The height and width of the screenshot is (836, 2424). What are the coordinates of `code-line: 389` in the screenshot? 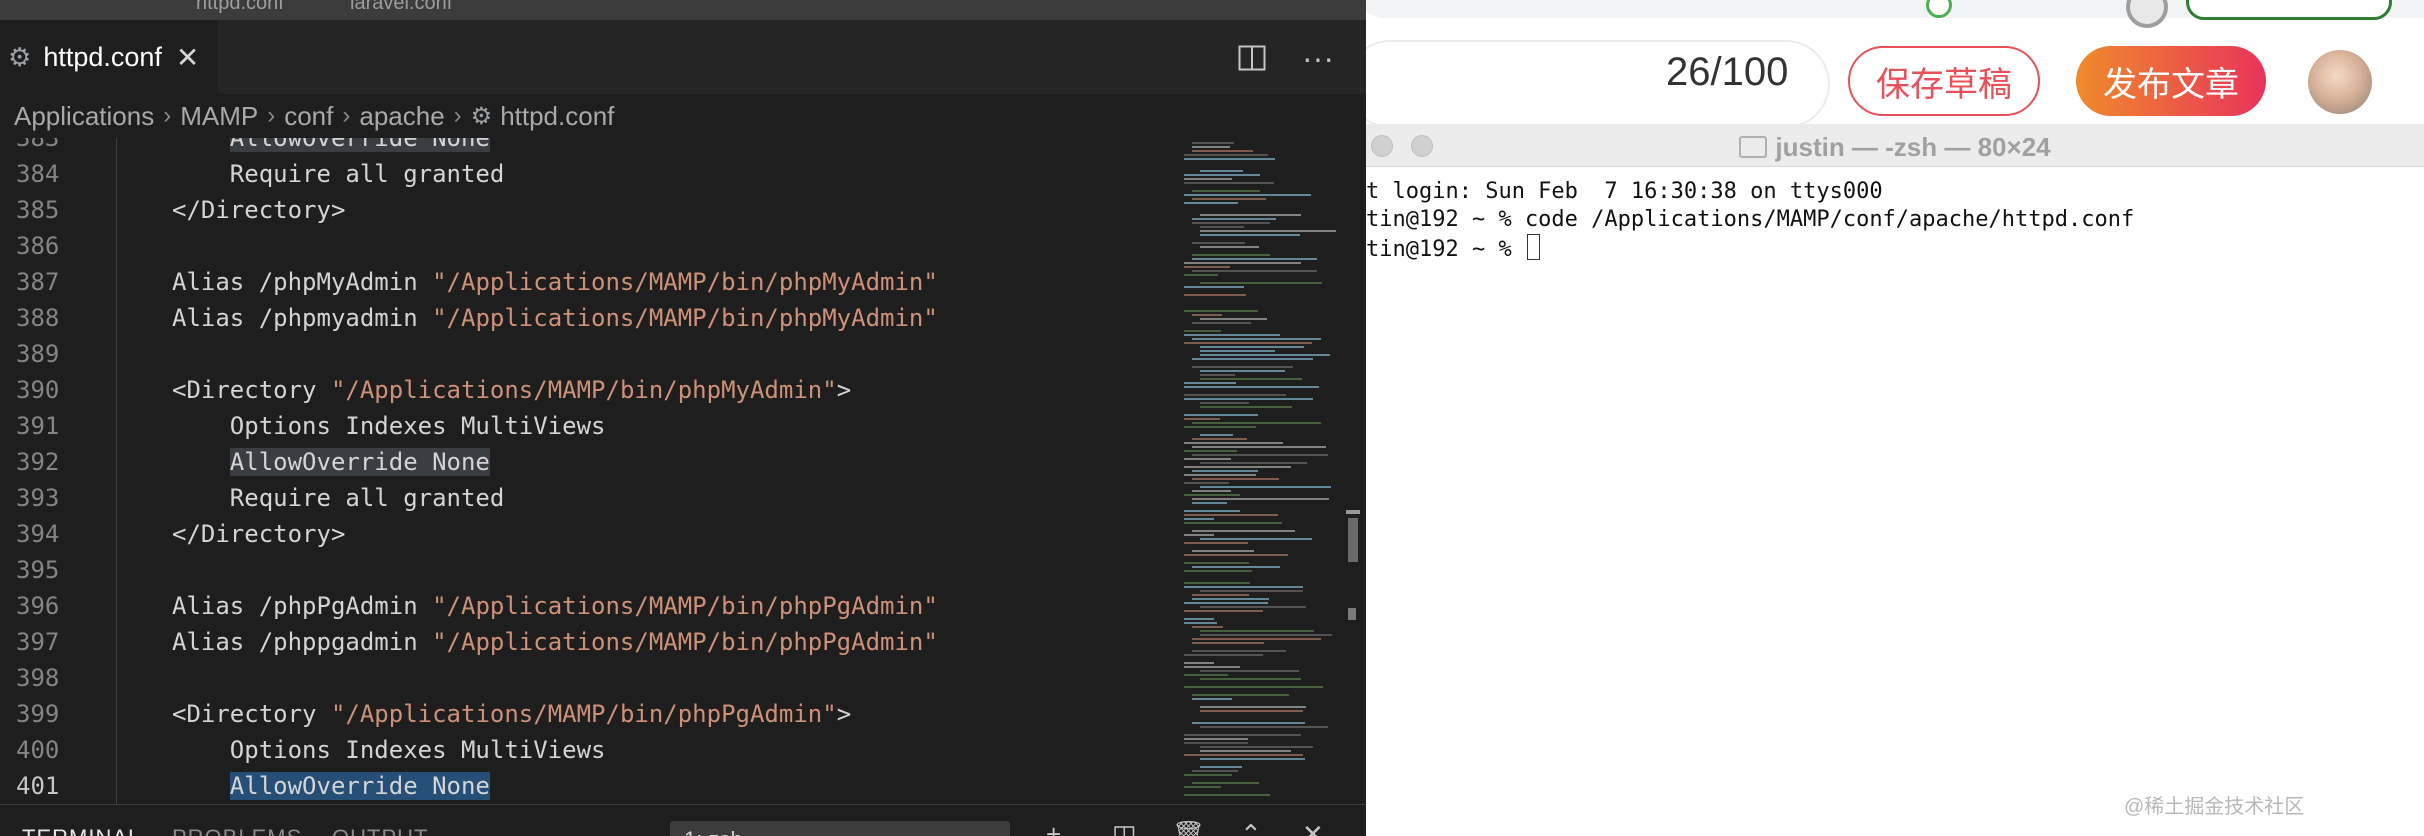 It's located at (585, 354).